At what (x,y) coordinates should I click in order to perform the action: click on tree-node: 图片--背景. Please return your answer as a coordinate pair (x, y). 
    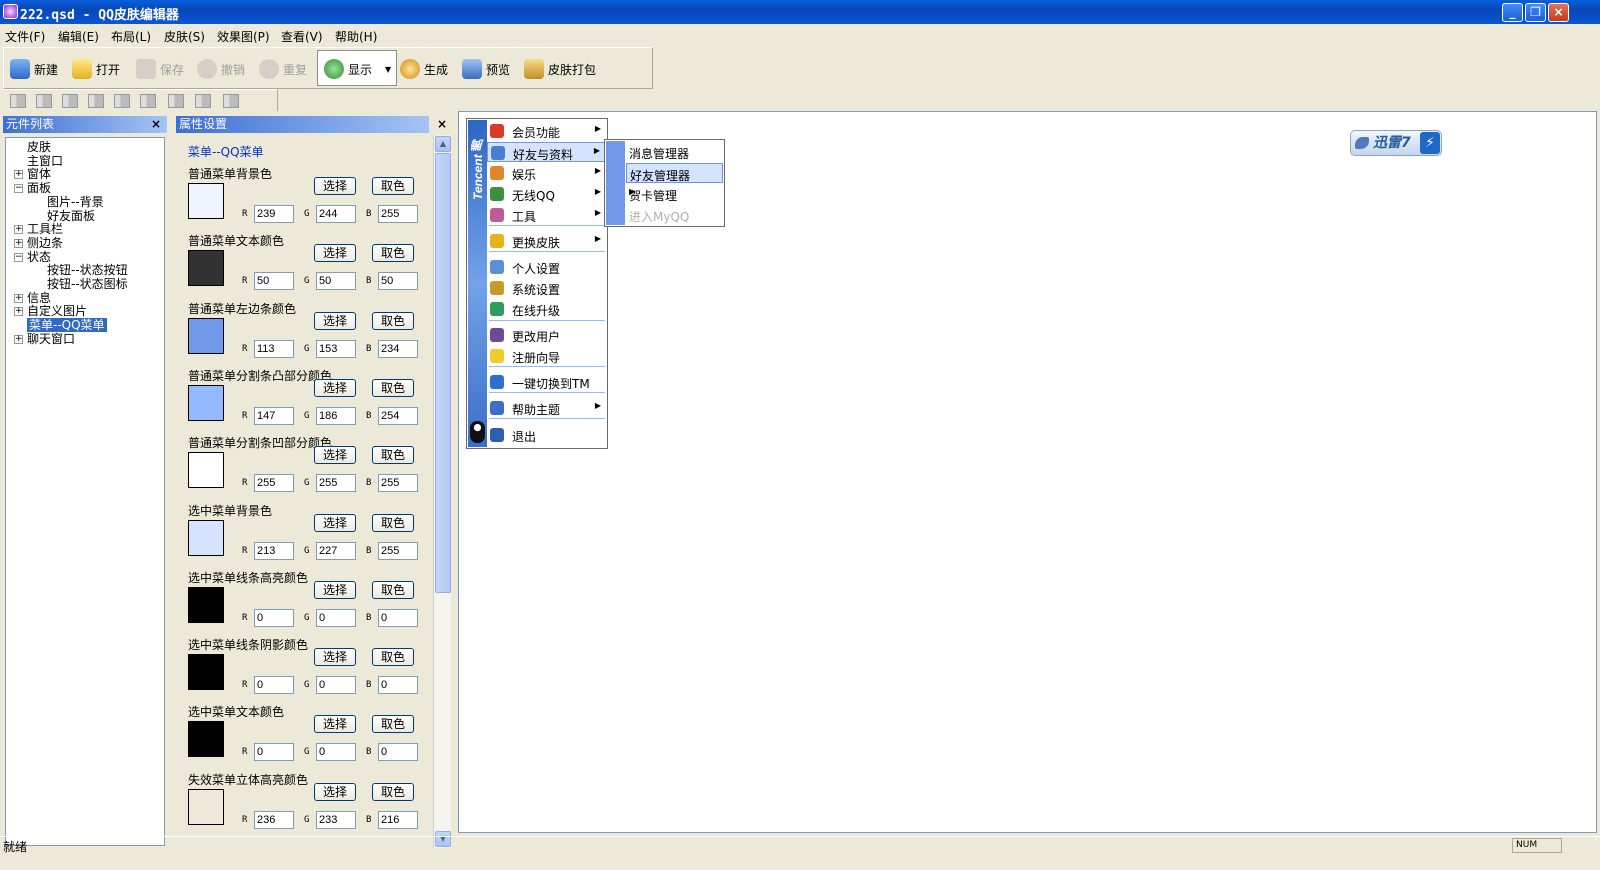
    Looking at the image, I should click on (75, 202).